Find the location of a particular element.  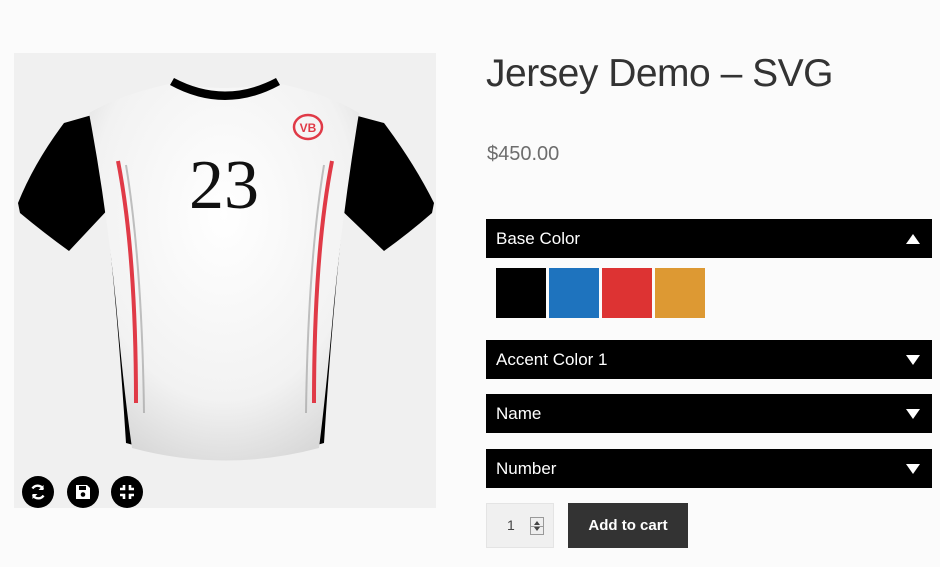

swatch-blue is located at coordinates (574, 293).